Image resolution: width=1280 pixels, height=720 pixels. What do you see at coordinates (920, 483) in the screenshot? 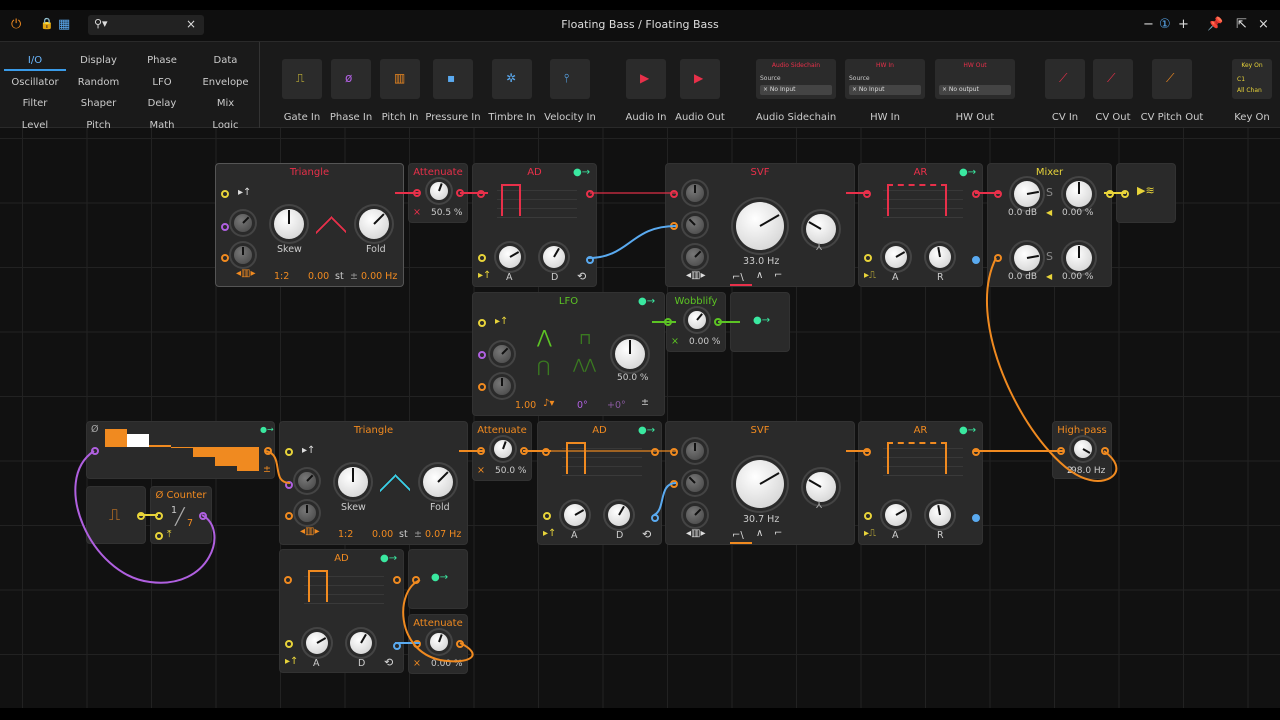
I see `module-ar2: AR ●→ A R ▸⎍` at bounding box center [920, 483].